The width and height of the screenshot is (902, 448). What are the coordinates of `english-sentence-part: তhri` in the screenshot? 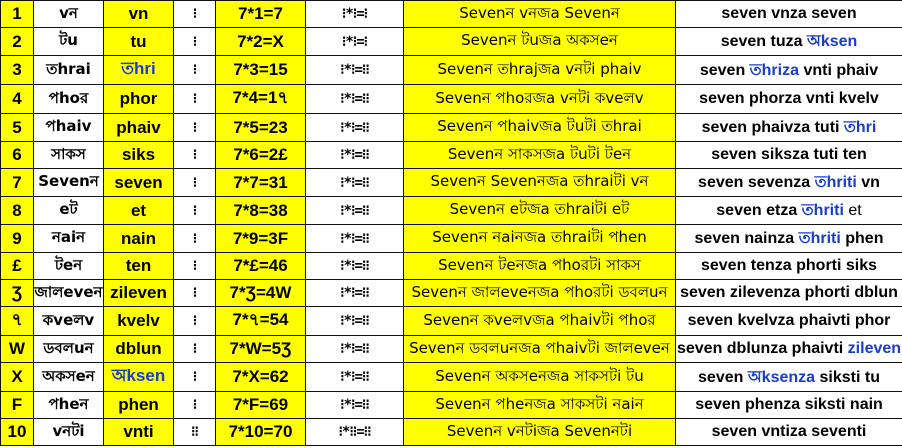 It's located at (860, 127).